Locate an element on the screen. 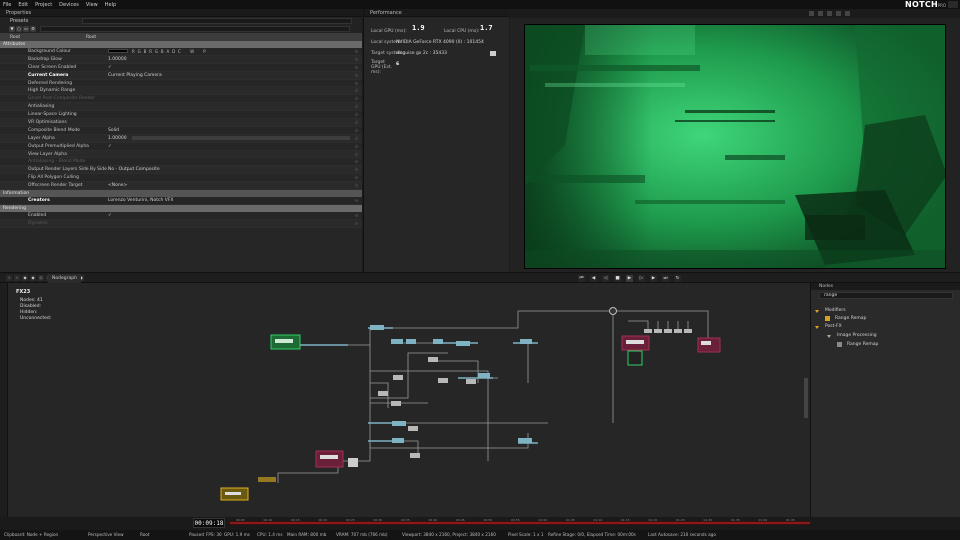 The width and height of the screenshot is (960, 540). undo-icon: ‹ is located at coordinates (9, 278).